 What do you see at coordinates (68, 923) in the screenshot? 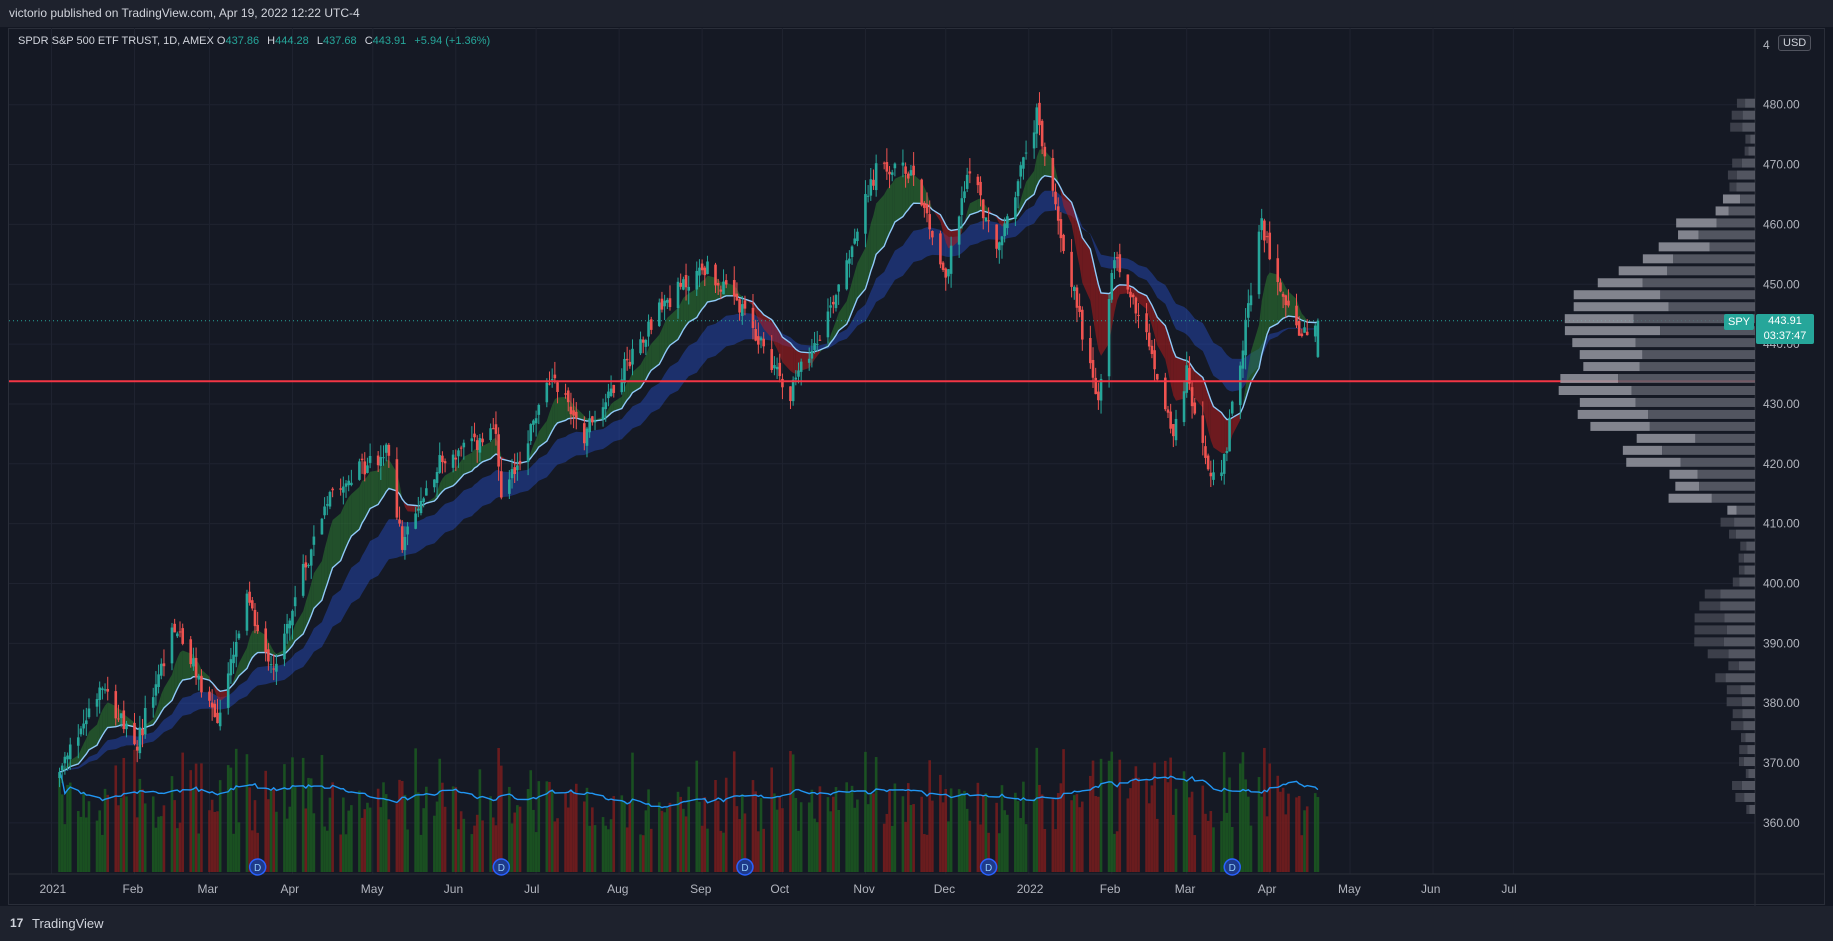
I see `tradingview-brand: TradingView` at bounding box center [68, 923].